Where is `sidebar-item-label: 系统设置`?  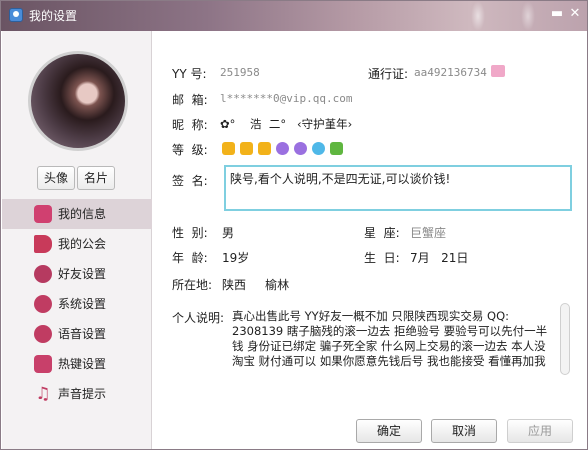
sidebar-item-label: 系统设置 is located at coordinates (82, 304).